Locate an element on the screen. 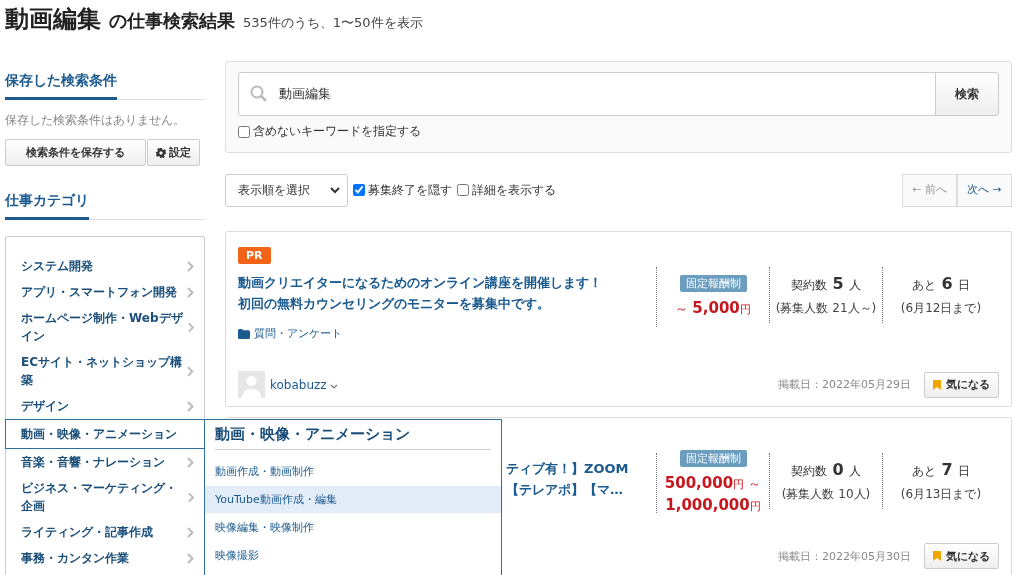  empty-message: 保存した検索条件はありません。 is located at coordinates (95, 120).